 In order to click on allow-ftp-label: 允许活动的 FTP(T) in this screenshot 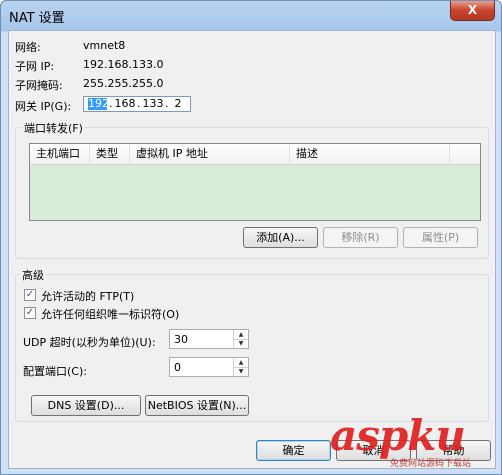, I will do `click(87, 296)`.